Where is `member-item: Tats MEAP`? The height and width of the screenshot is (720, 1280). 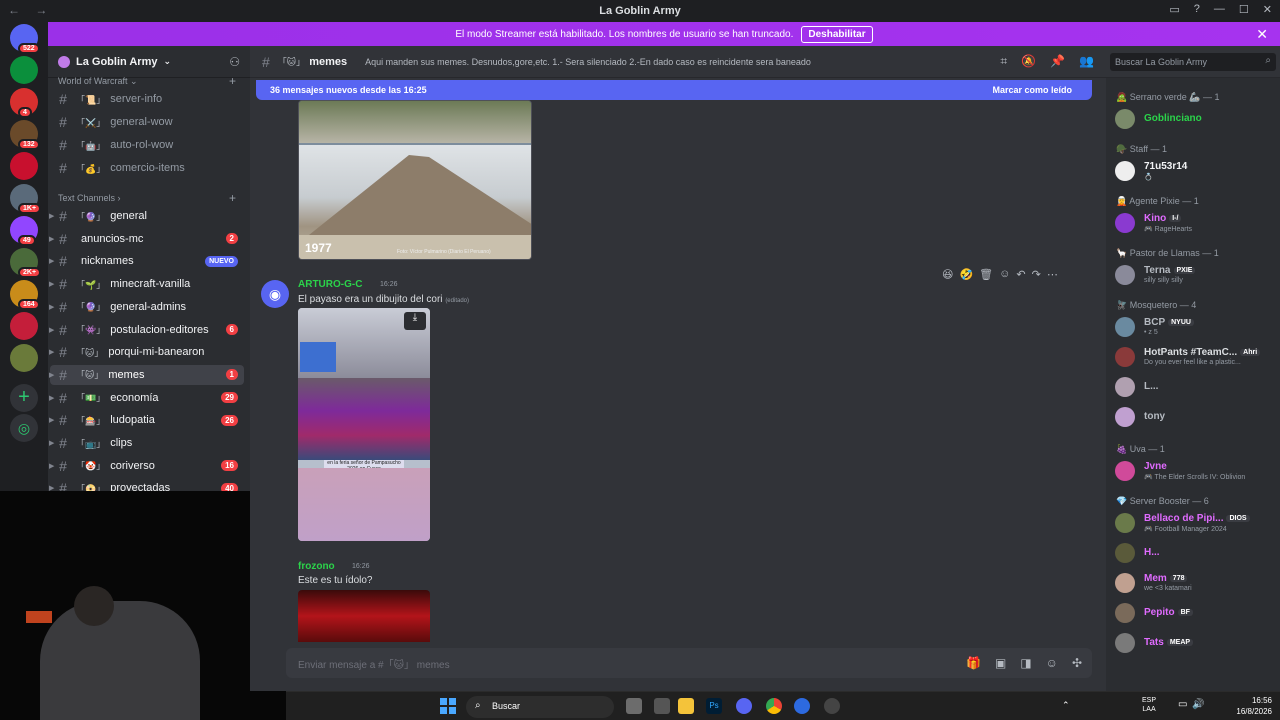
member-item: Tats MEAP is located at coordinates (1193, 643).